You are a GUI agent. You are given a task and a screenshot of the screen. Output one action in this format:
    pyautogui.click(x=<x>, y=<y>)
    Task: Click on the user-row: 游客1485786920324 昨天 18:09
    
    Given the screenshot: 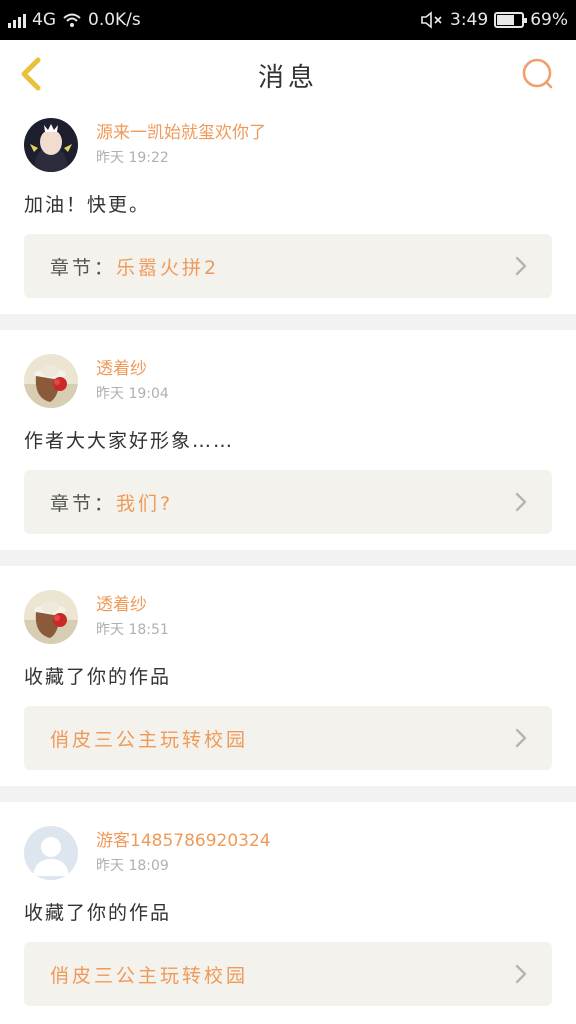 What is the action you would take?
    pyautogui.click(x=288, y=853)
    